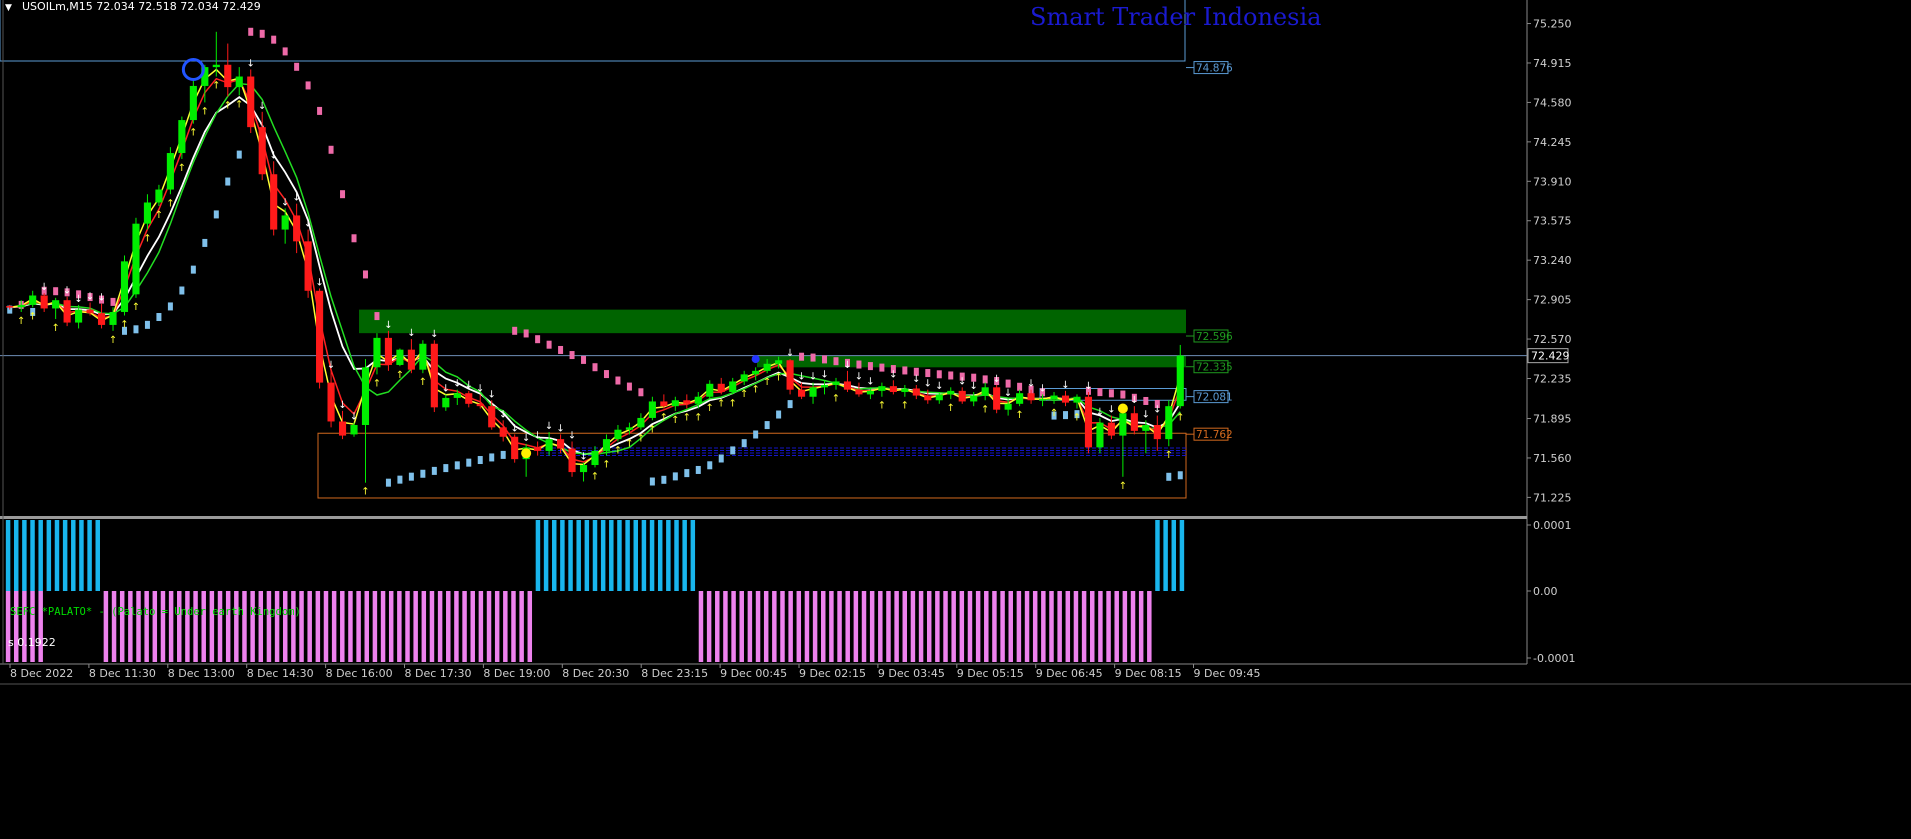 The image size is (1911, 839). I want to click on time-tick-label: 9 Dec 03:45, so click(911, 673).